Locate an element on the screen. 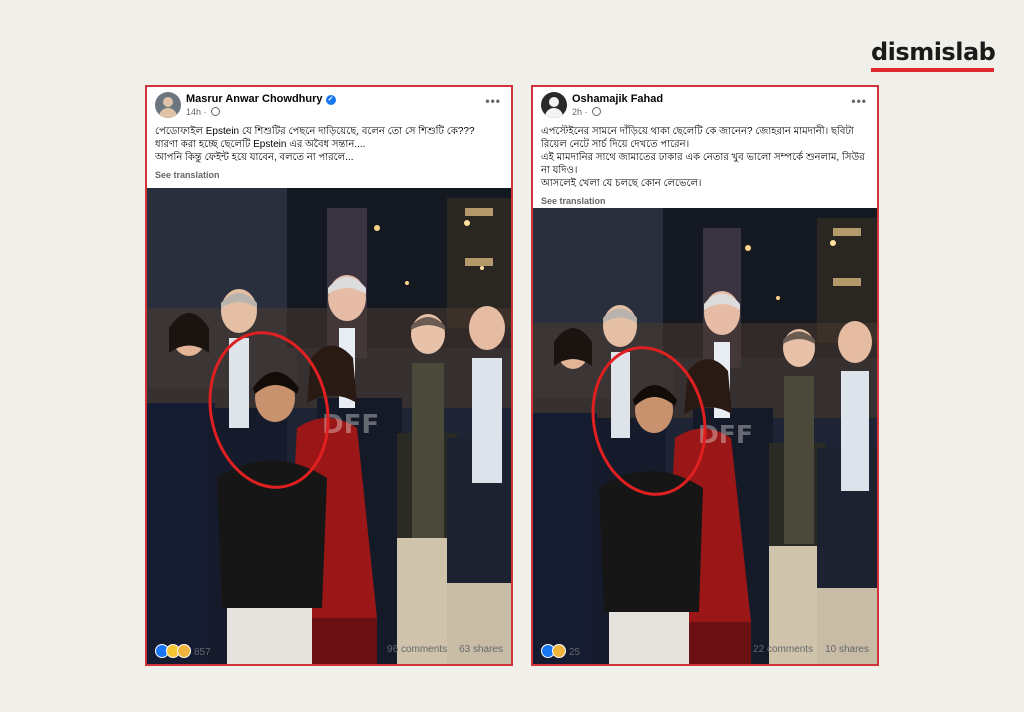  dismislab-logo: dismislab is located at coordinates (933, 55).